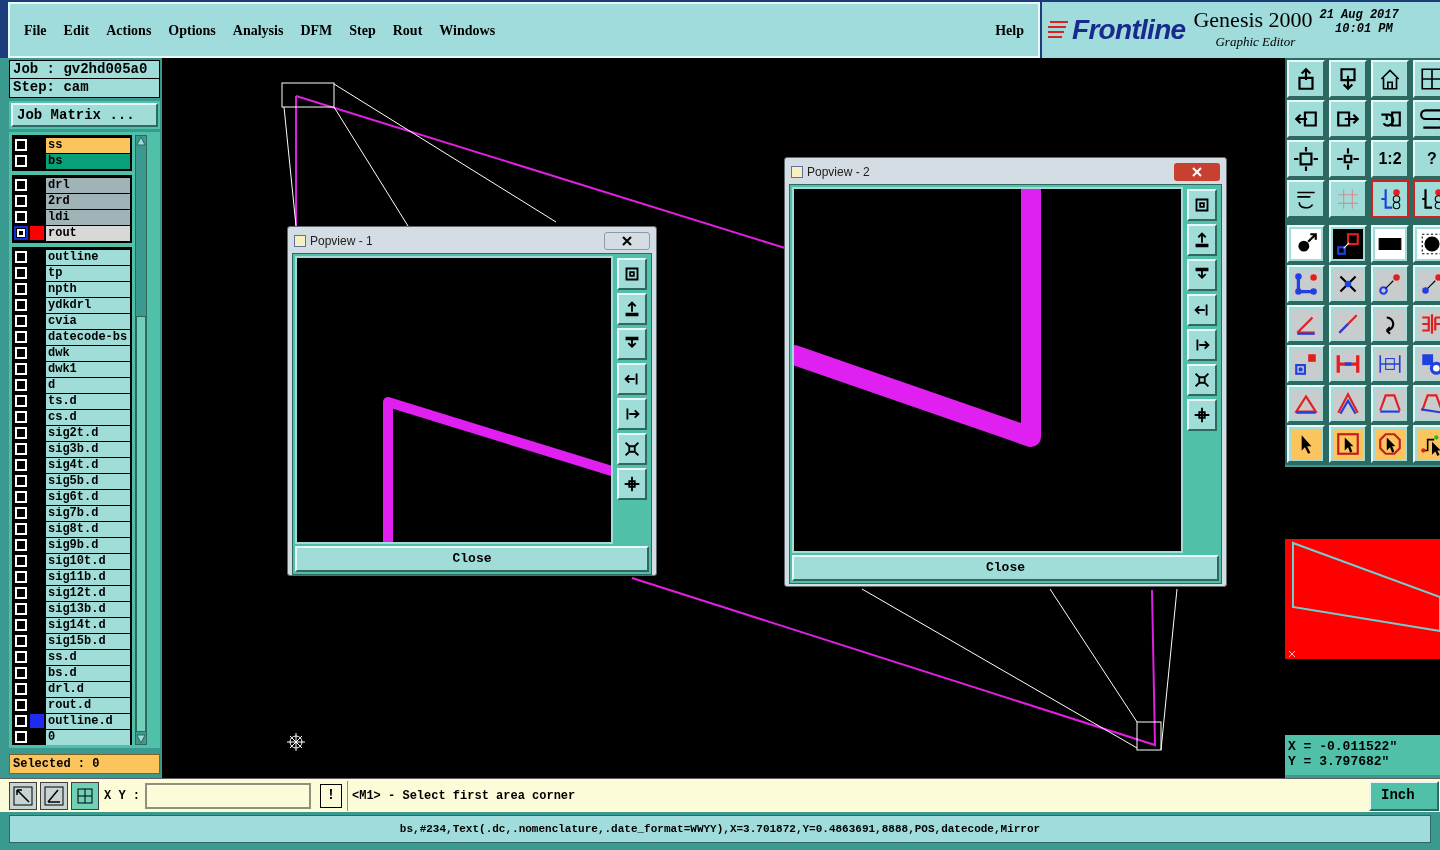 This screenshot has width=1440, height=850. What do you see at coordinates (341, 241) in the screenshot?
I see `window-title: Popview - 1` at bounding box center [341, 241].